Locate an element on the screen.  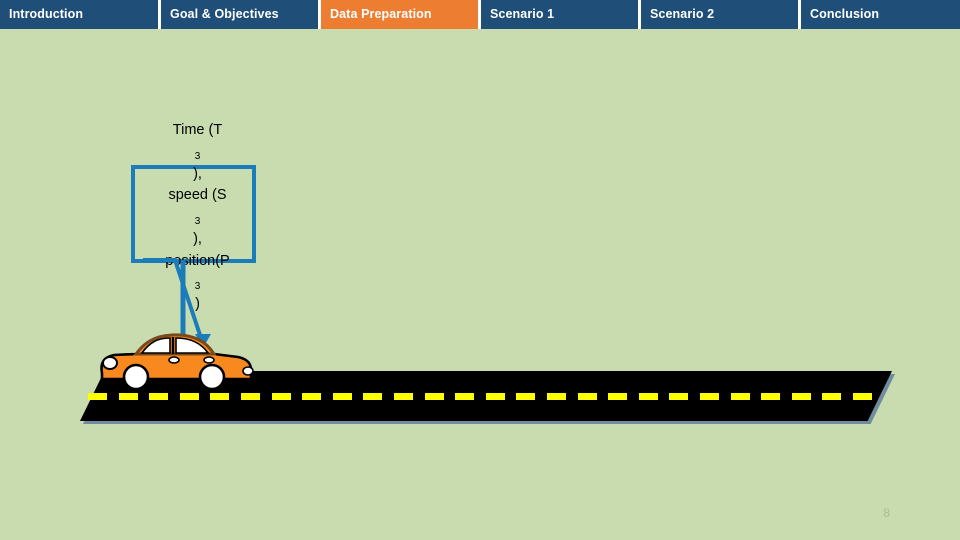
callout-text: Time (T 3), speed (S 3), position(P 3) is located at coordinates (197, 217).